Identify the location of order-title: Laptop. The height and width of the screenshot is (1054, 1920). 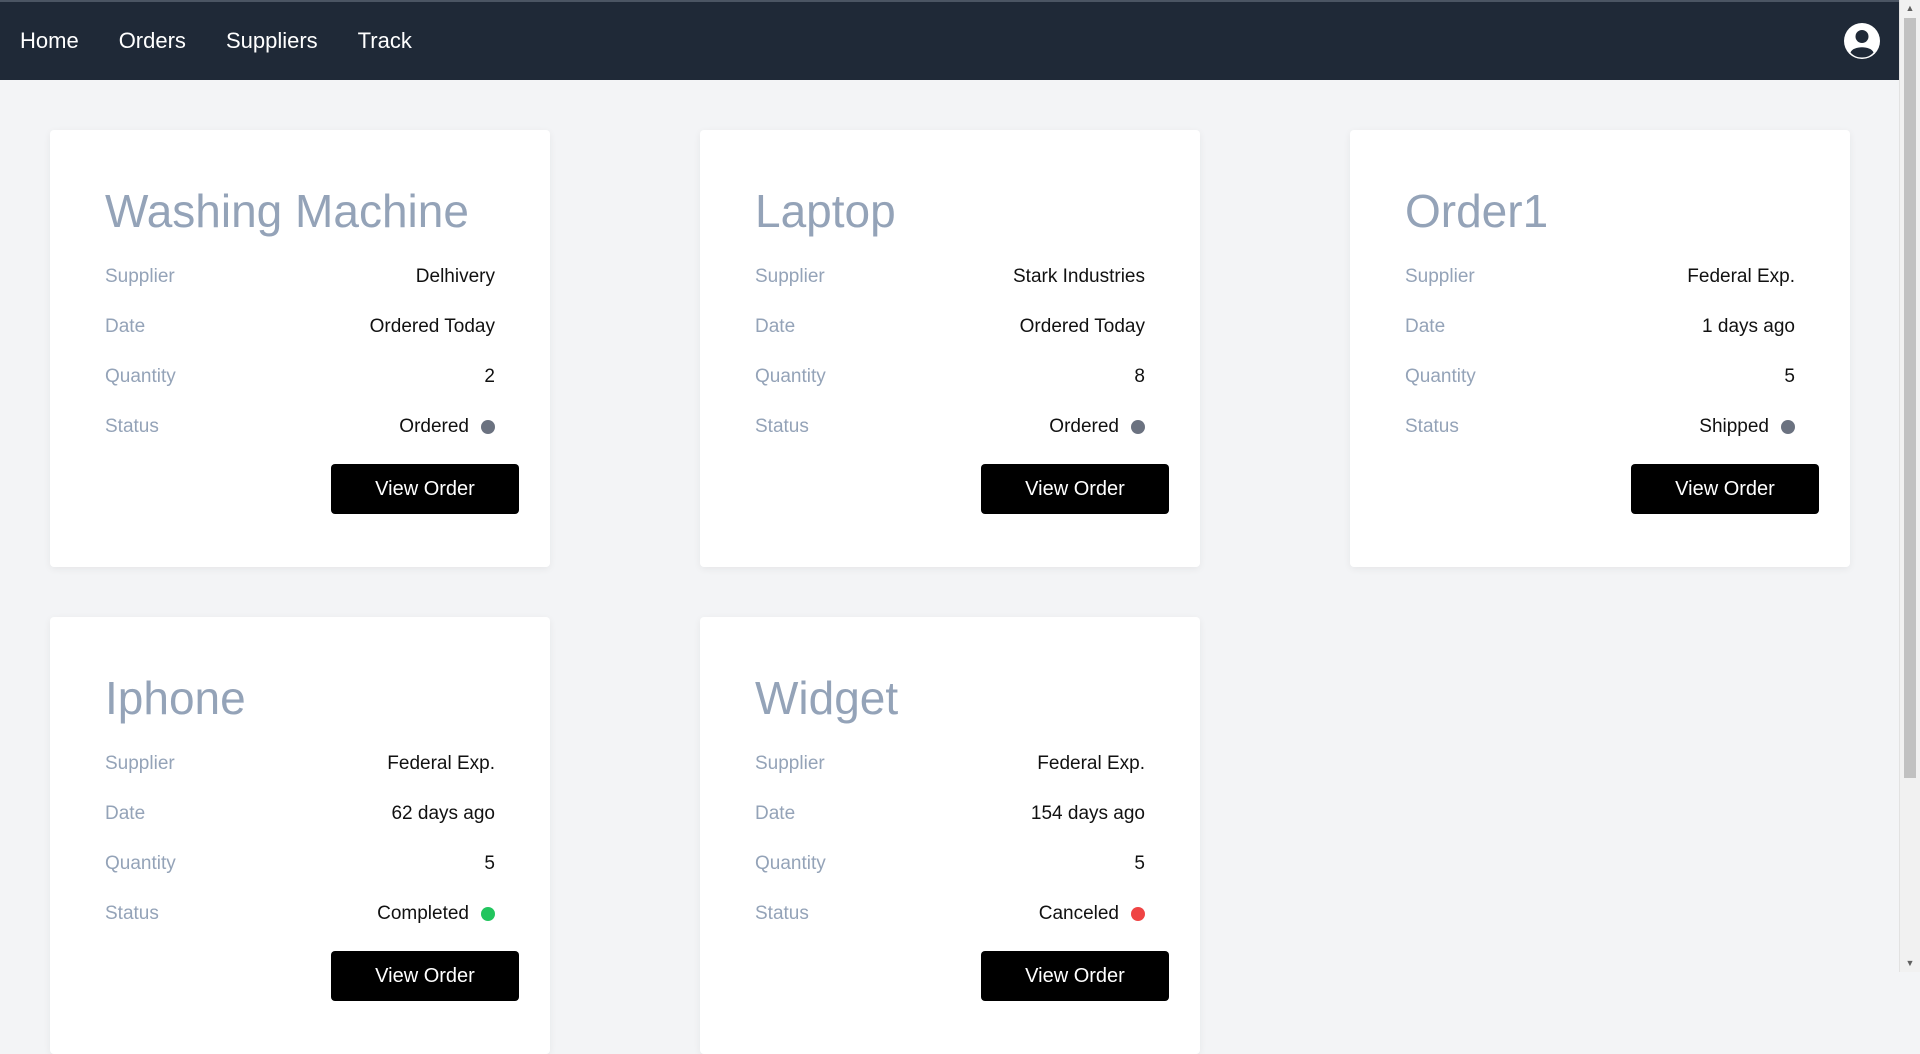
(825, 211).